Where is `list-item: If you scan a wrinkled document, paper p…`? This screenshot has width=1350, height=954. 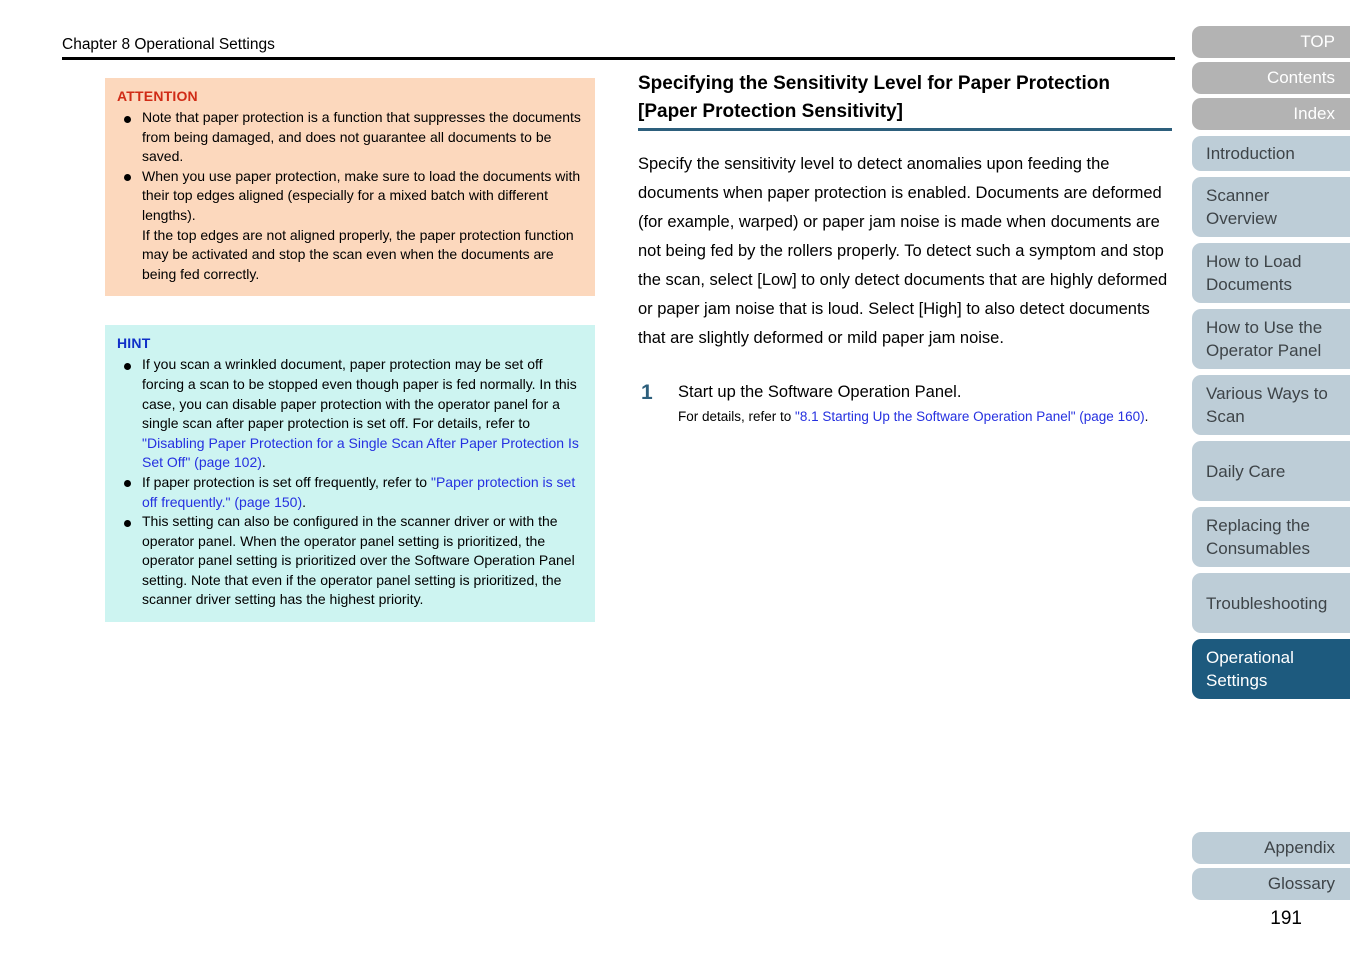 list-item: If you scan a wrinkled document, paper p… is located at coordinates (350, 414).